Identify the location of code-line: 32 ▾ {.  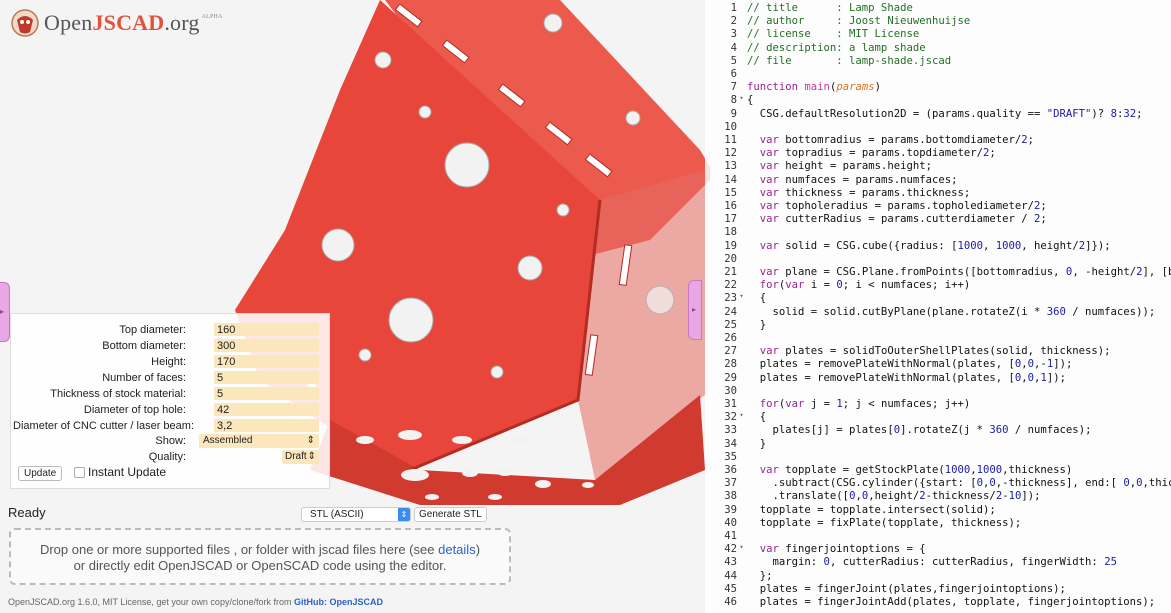
(735, 417).